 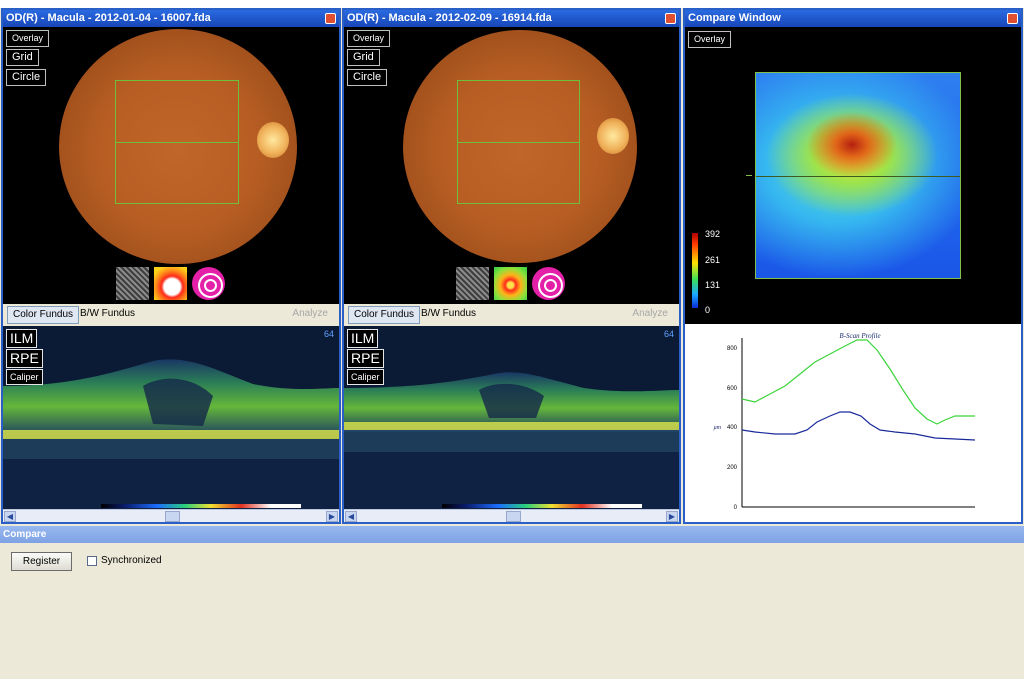 What do you see at coordinates (28, 38) in the screenshot?
I see `overlay-button-1: Overlay` at bounding box center [28, 38].